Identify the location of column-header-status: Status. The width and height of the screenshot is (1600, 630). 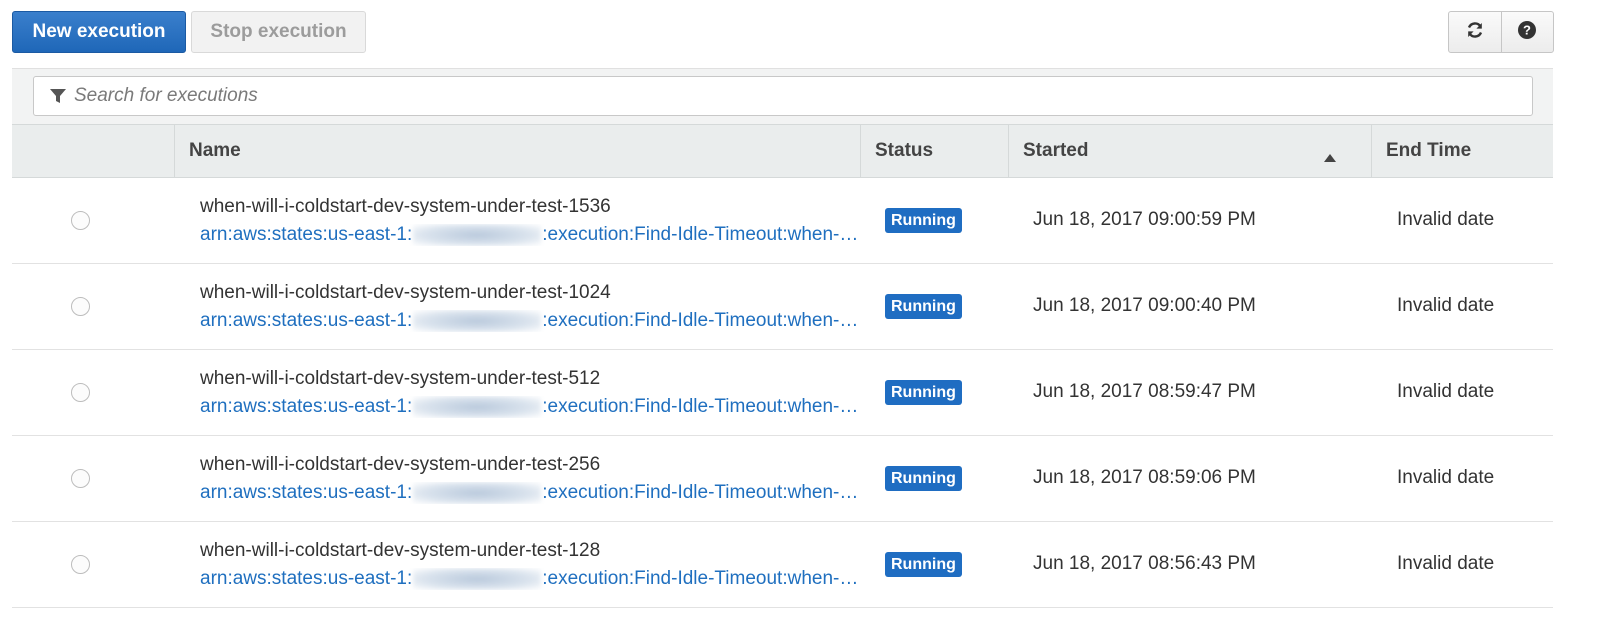
(934, 151).